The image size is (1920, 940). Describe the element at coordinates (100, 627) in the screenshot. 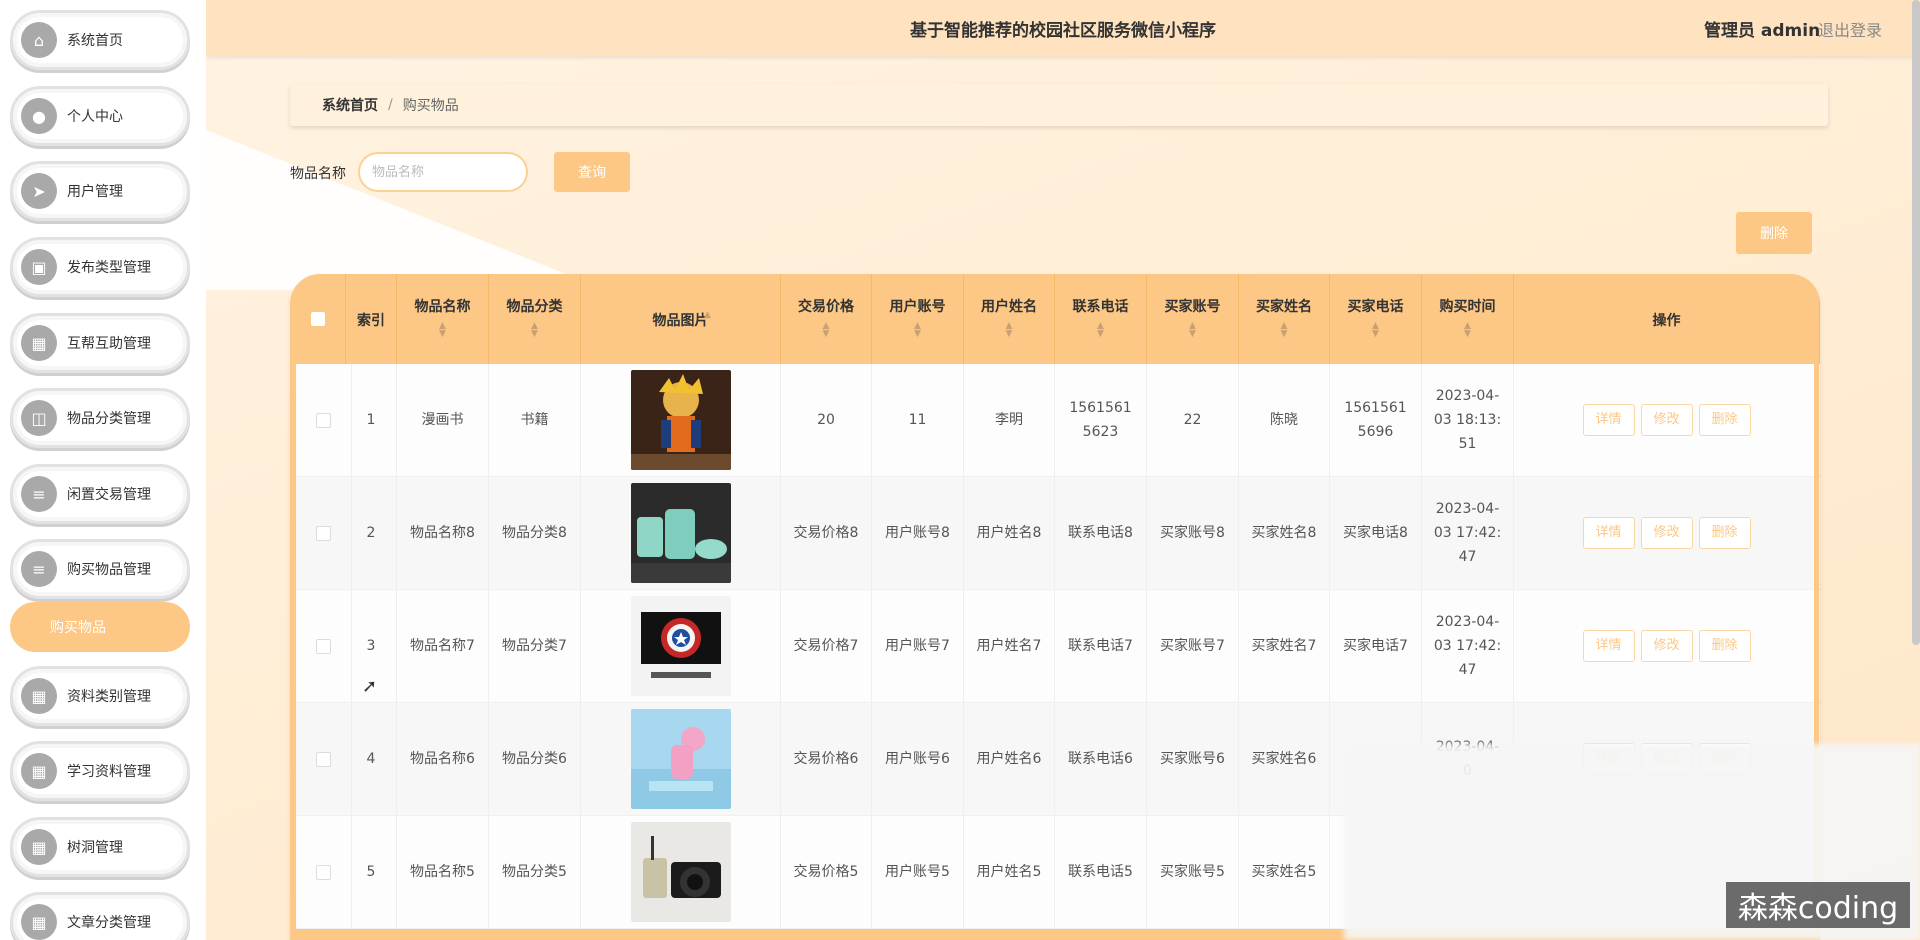

I see `sidebar-item-8: 购买物品` at that location.